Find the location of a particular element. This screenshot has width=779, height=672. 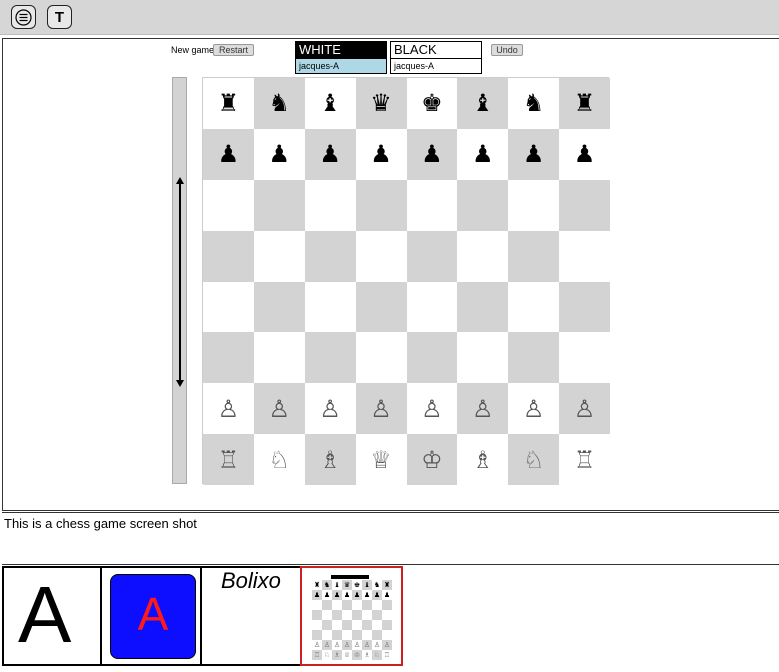

board-square-a2: ♙ is located at coordinates (228, 409).